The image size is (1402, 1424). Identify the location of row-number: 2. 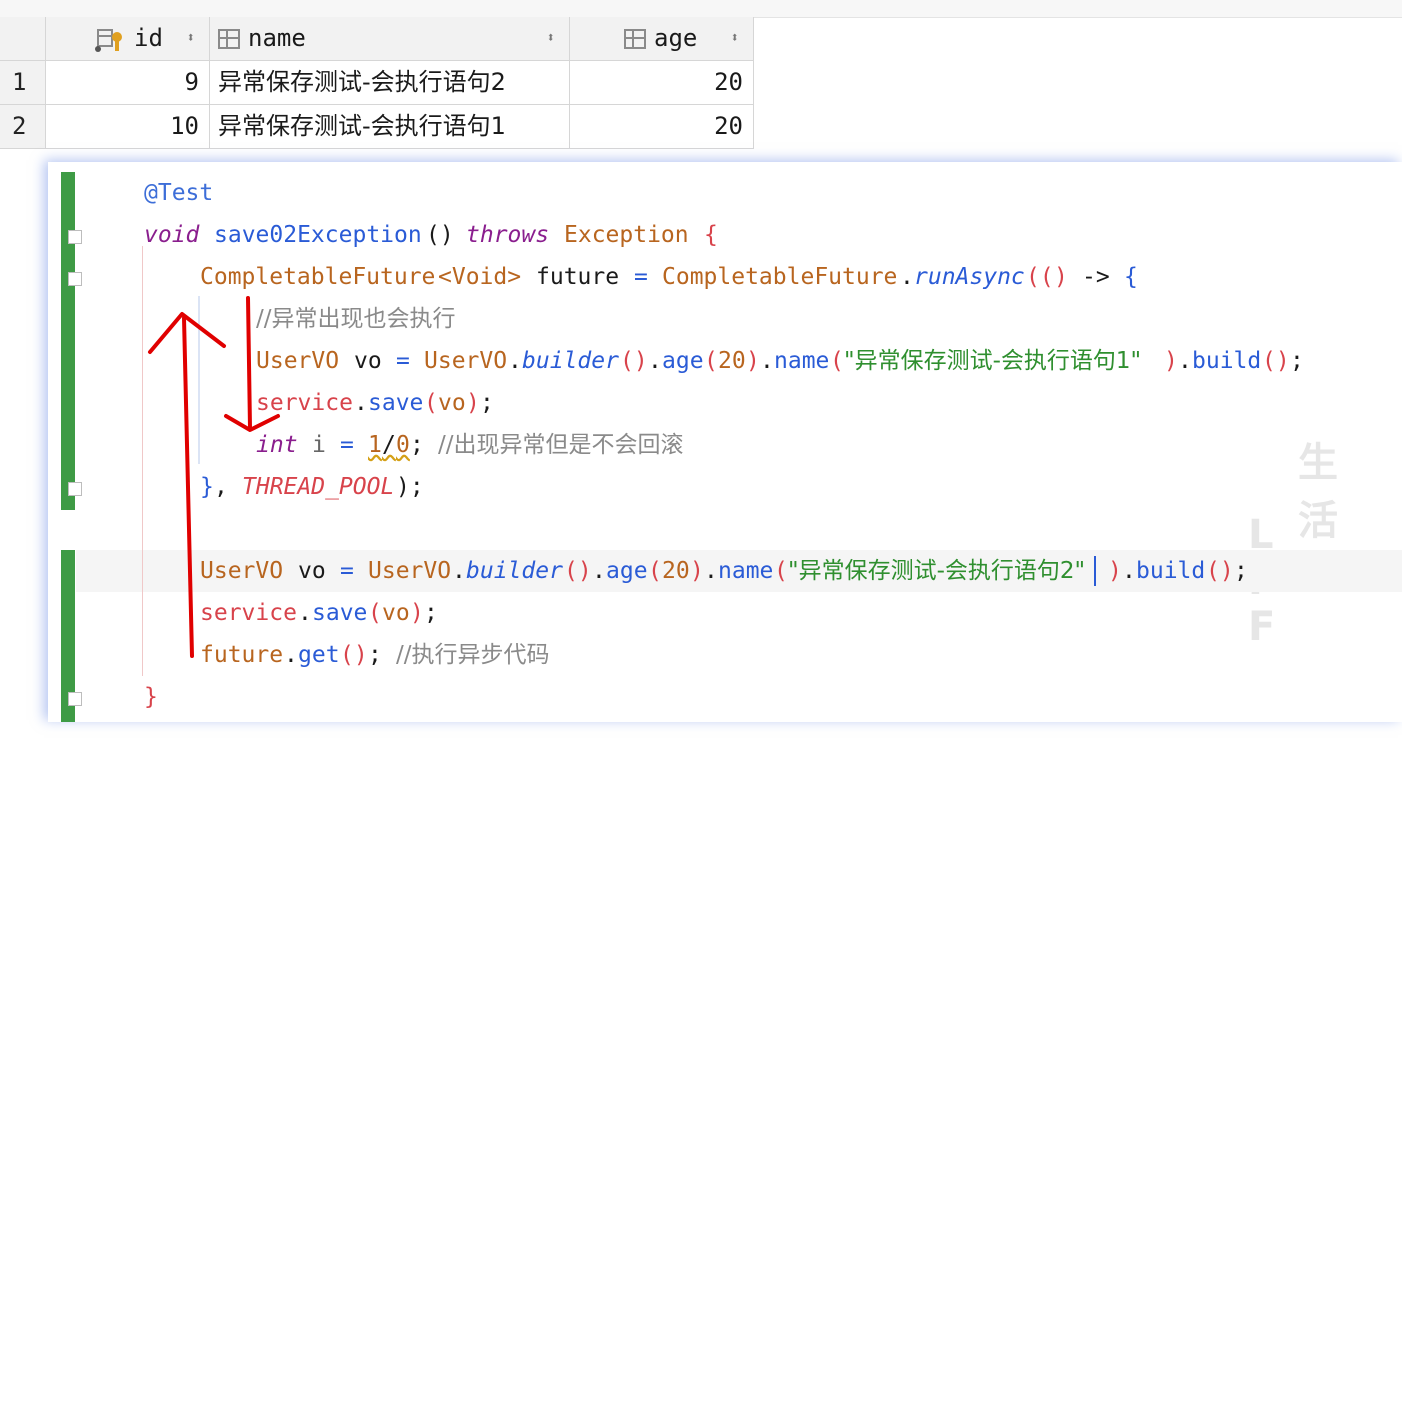
(23, 126).